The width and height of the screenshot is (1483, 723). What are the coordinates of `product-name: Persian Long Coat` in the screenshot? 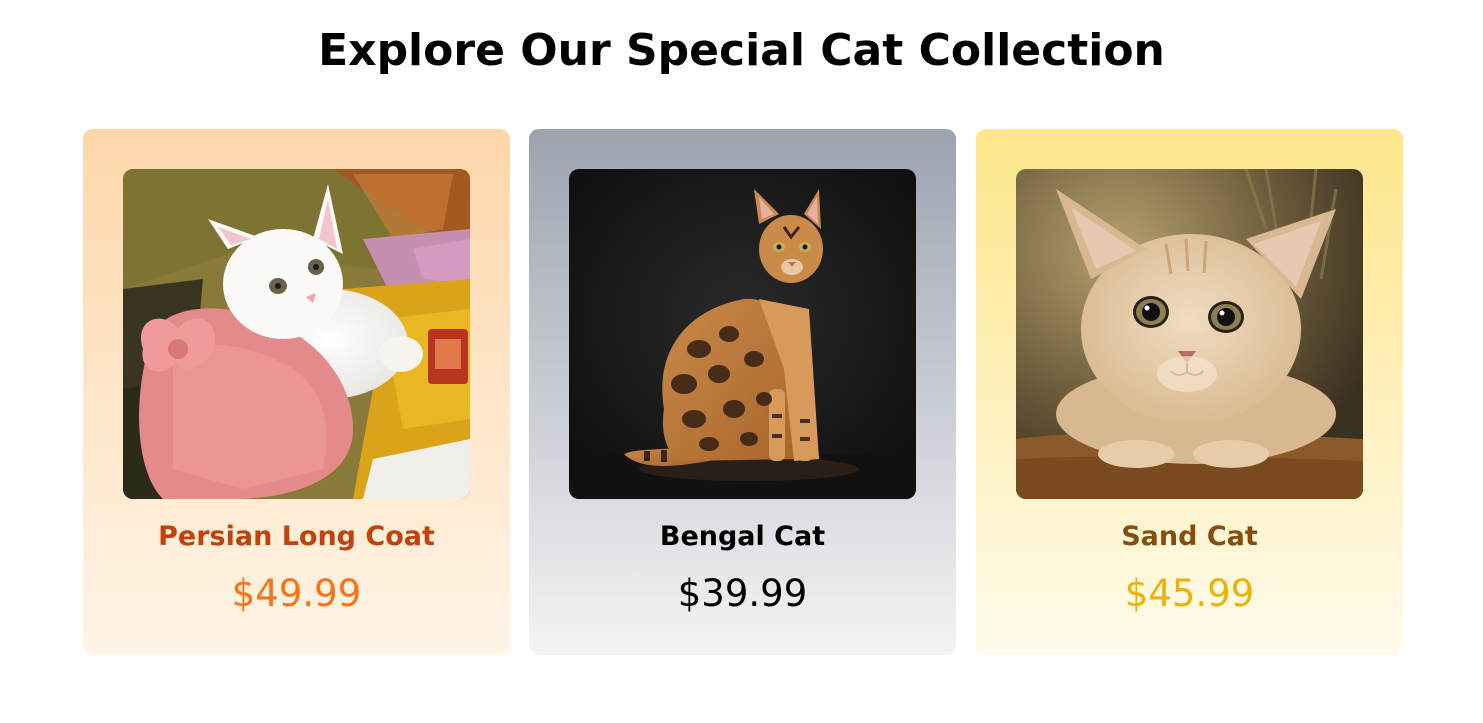 It's located at (296, 536).